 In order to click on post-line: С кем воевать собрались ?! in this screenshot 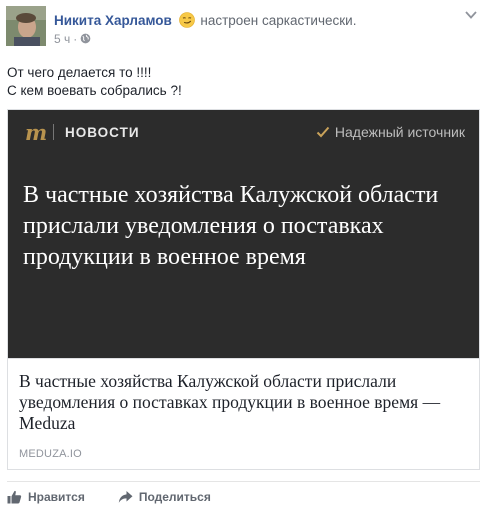, I will do `click(94, 90)`.